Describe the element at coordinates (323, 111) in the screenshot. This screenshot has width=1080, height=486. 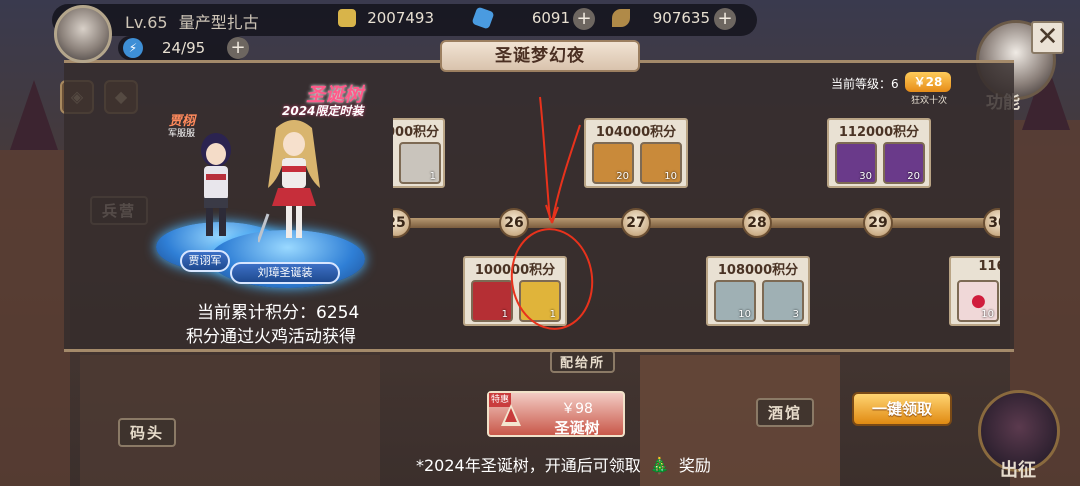
I see `promo-subtitle: 2024限定时装` at that location.